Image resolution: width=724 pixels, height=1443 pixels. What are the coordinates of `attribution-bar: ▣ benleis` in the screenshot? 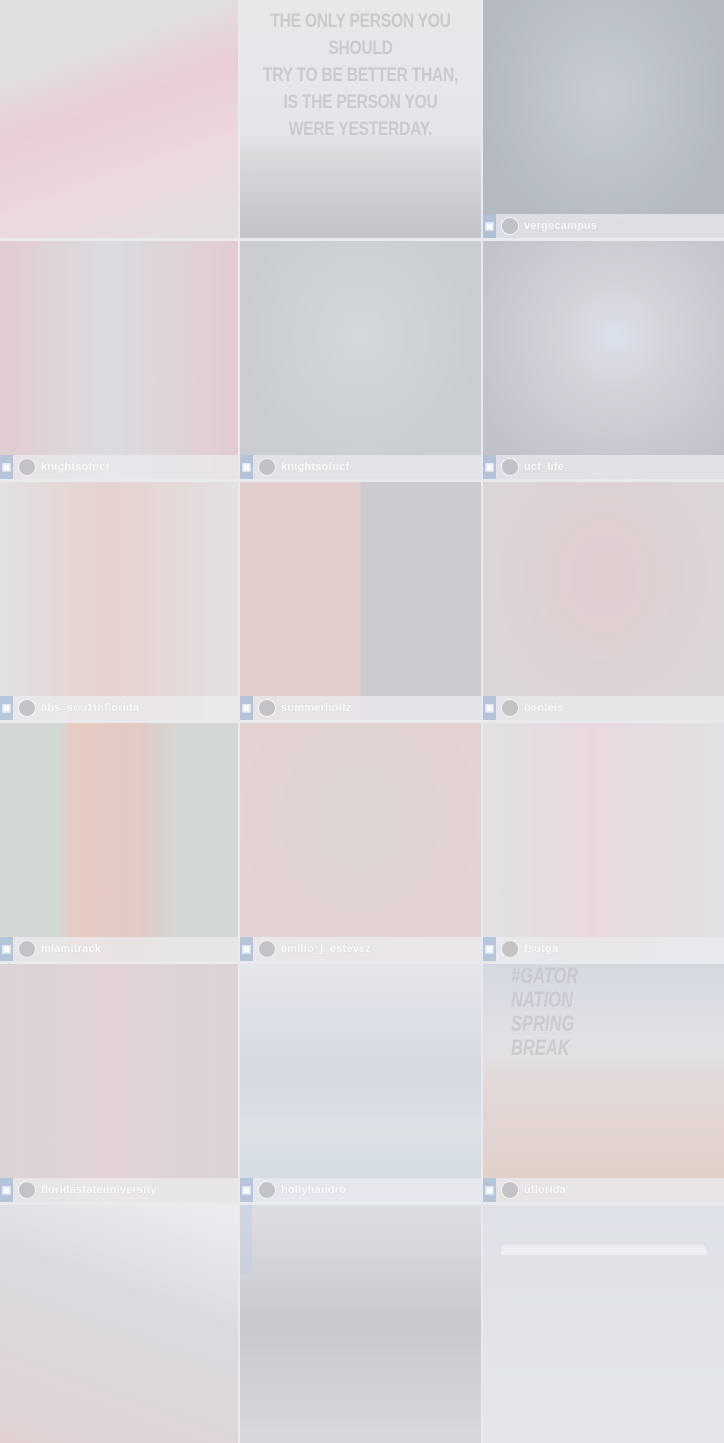 It's located at (603, 708).